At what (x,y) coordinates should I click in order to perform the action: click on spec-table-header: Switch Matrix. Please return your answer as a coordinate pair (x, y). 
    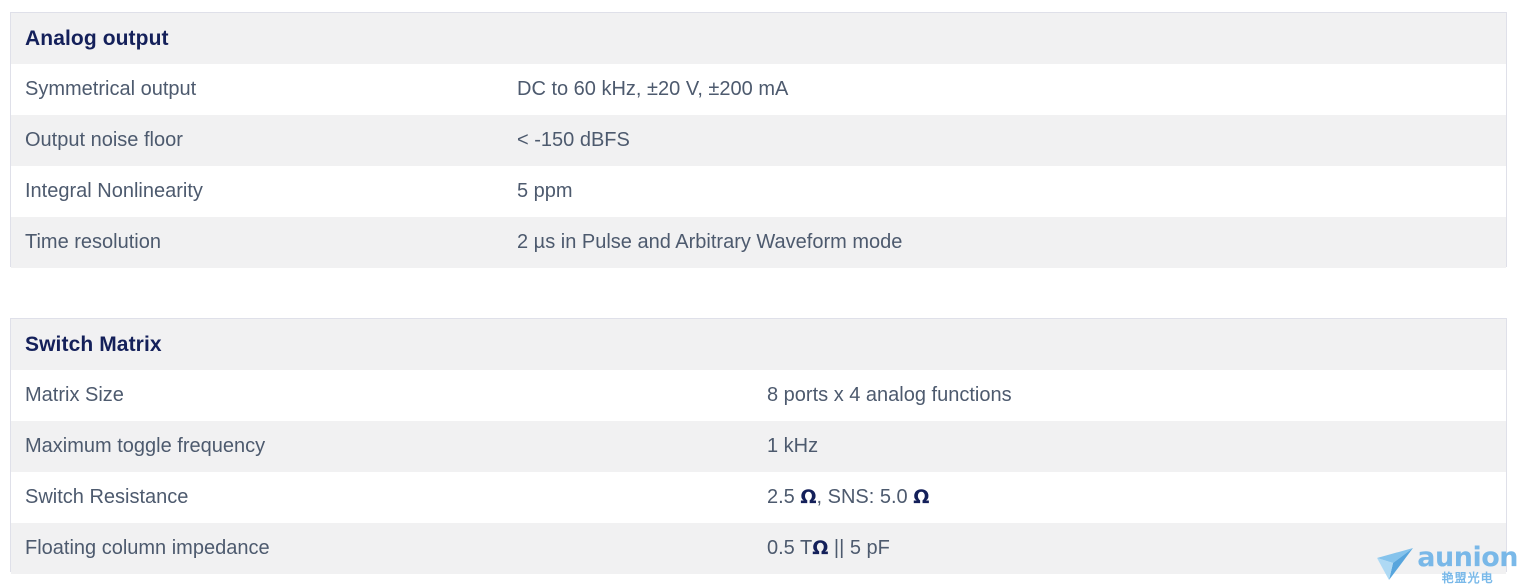
    Looking at the image, I should click on (758, 344).